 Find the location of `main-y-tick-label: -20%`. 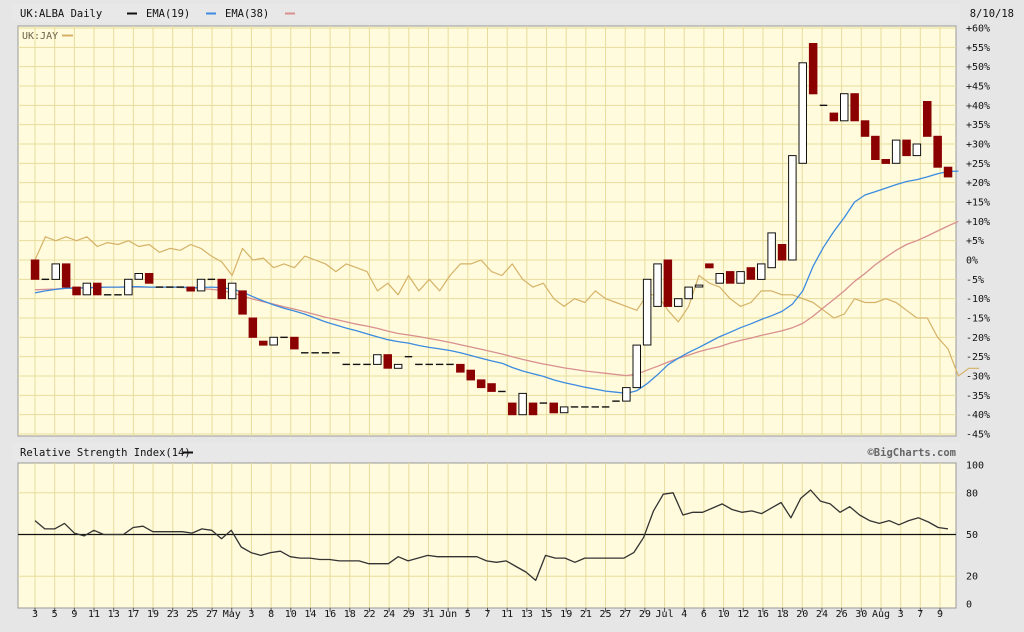

main-y-tick-label: -20% is located at coordinates (978, 338).